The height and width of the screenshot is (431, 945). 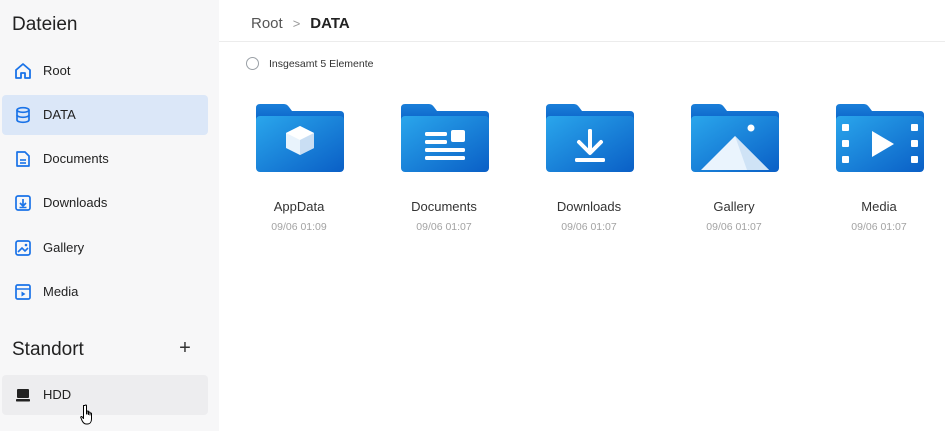 I want to click on download-folder-icon, so click(x=590, y=138).